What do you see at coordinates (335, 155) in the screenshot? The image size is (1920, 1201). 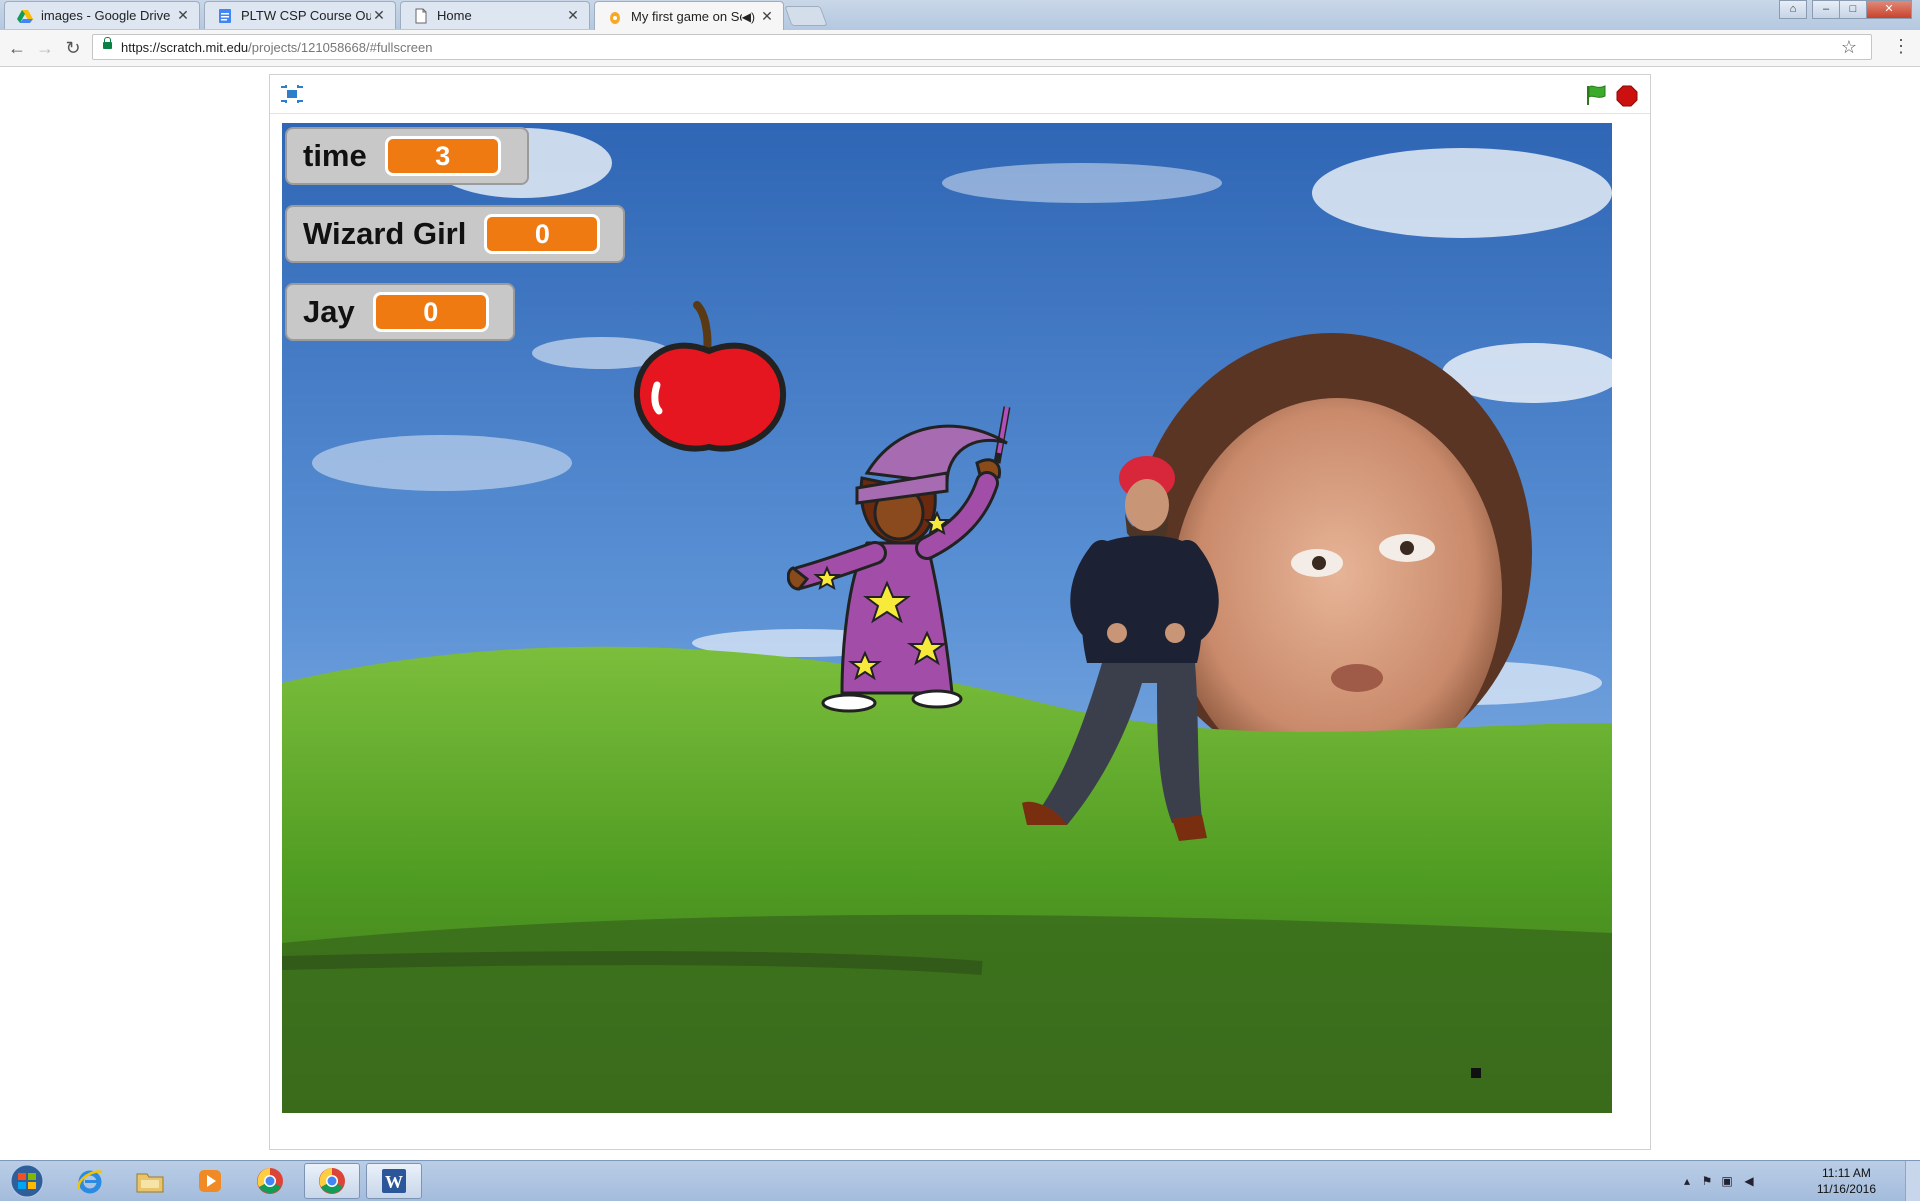 I see `monitor-label: time` at bounding box center [335, 155].